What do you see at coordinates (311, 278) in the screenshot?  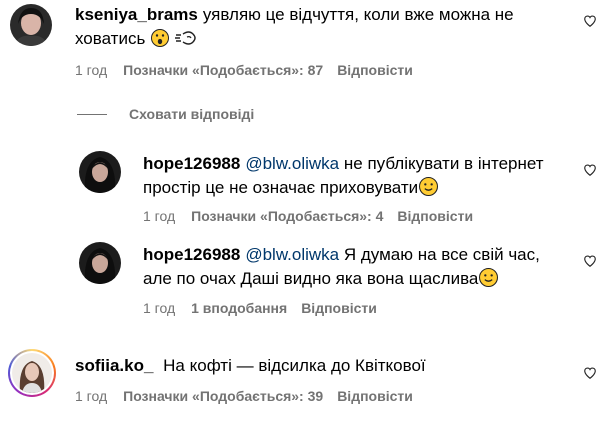 I see `reply-body-cont: але по очах Даші видно яка вона щаслива` at bounding box center [311, 278].